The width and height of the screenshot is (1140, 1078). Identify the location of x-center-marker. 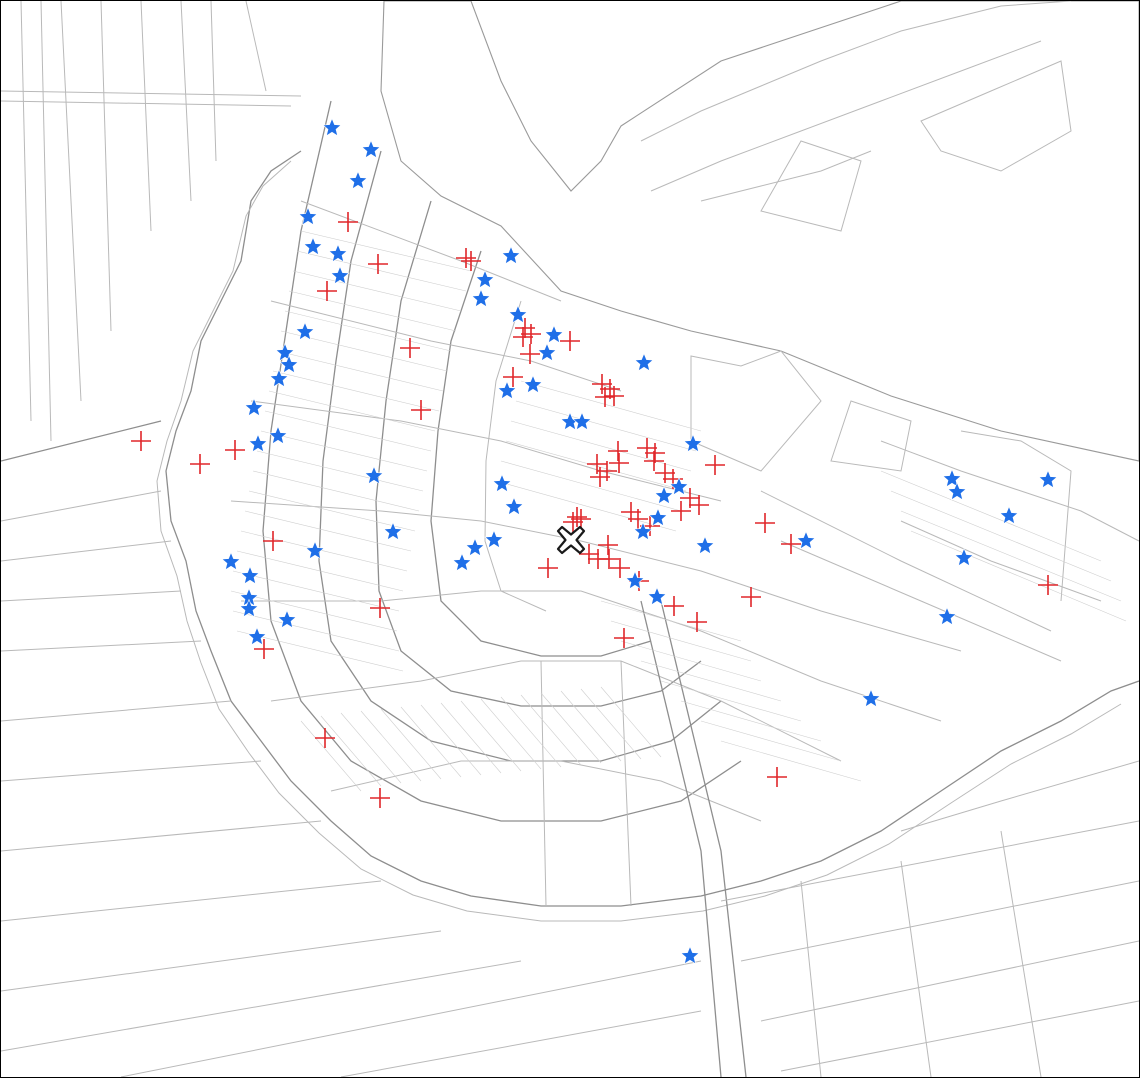
(571, 540).